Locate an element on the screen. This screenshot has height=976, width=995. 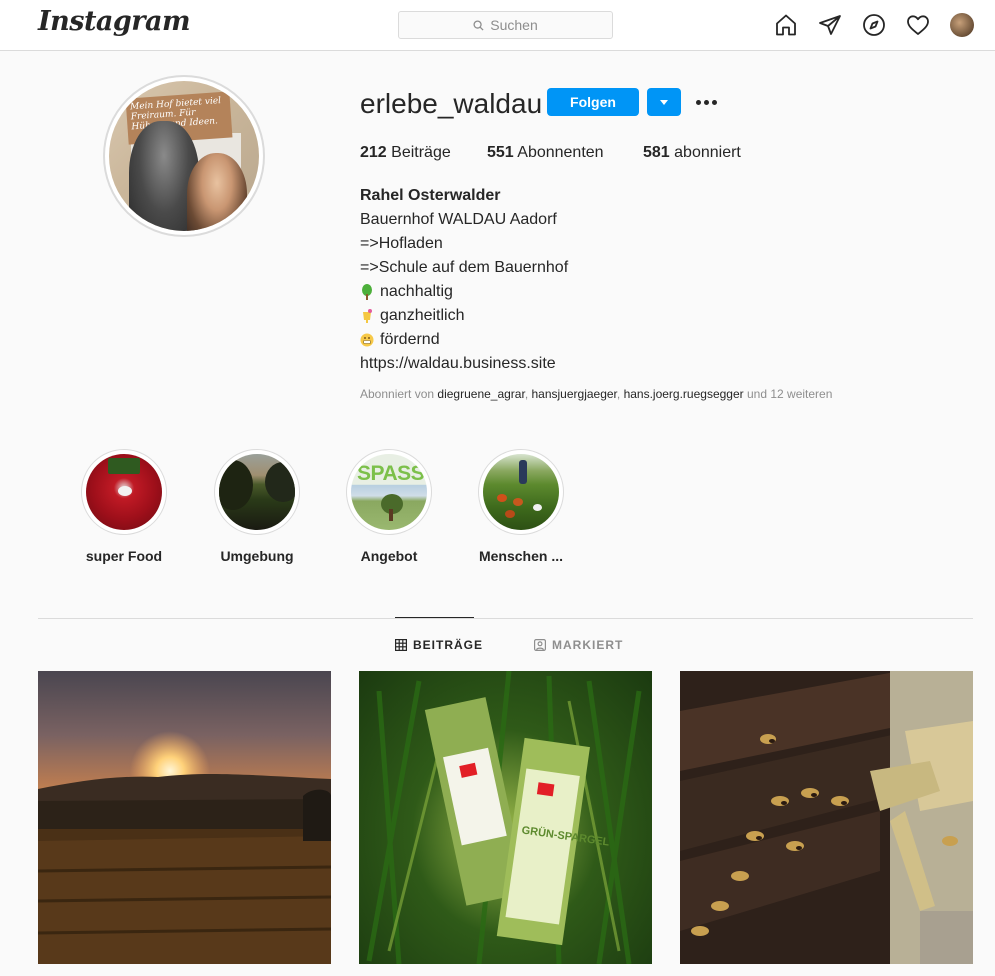
grinning-face-icon is located at coordinates (367, 340).